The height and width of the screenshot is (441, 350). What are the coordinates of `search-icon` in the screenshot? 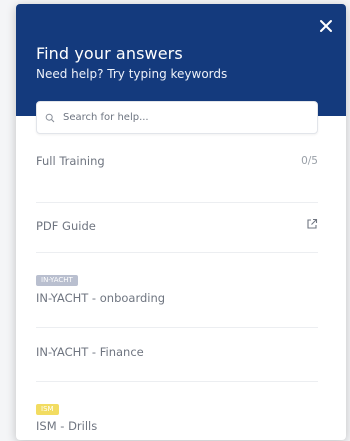 It's located at (50, 117).